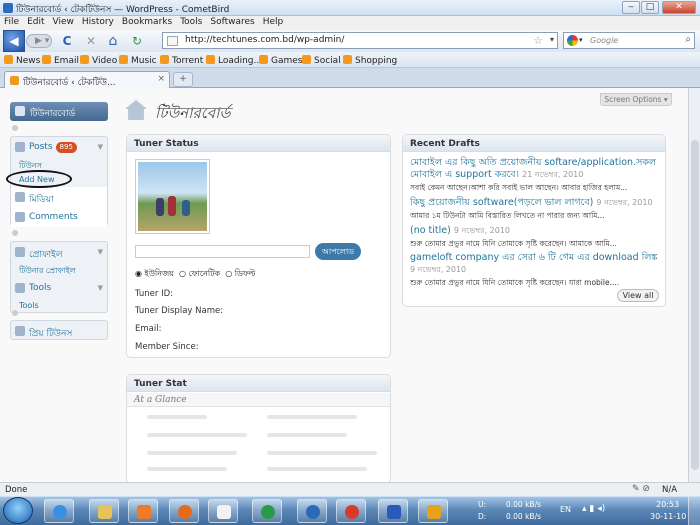  What do you see at coordinates (47, 271) in the screenshot?
I see `sidebar-sub-profile: টিউনার প্রোফাইল` at bounding box center [47, 271].